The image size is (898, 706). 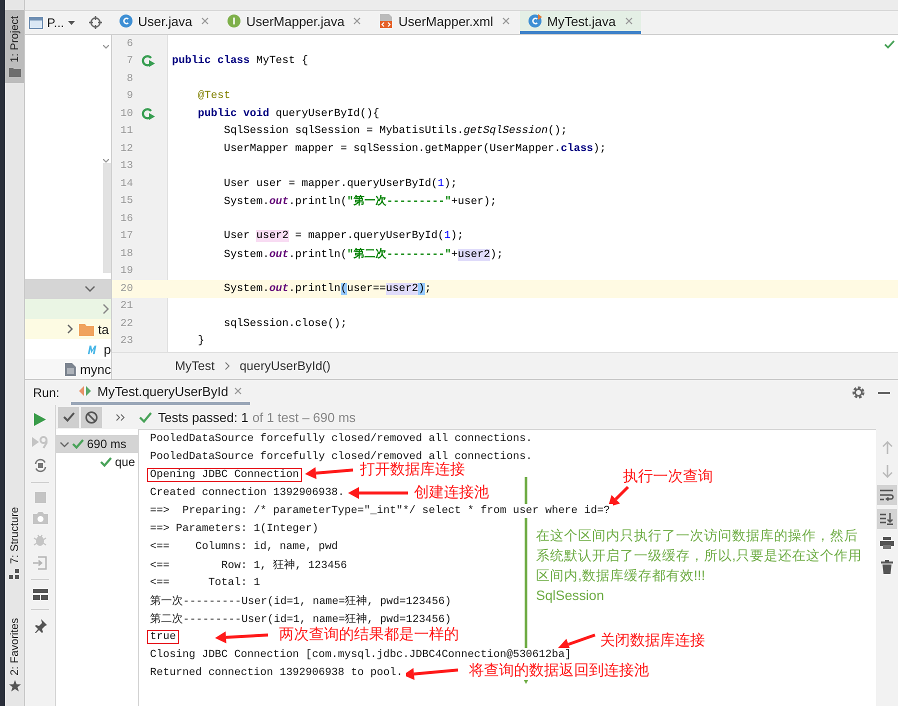 What do you see at coordinates (697, 536) in the screenshot?
I see `annotation-note: 在这个区间内只执行了一次访问数据库的操作，然后` at bounding box center [697, 536].